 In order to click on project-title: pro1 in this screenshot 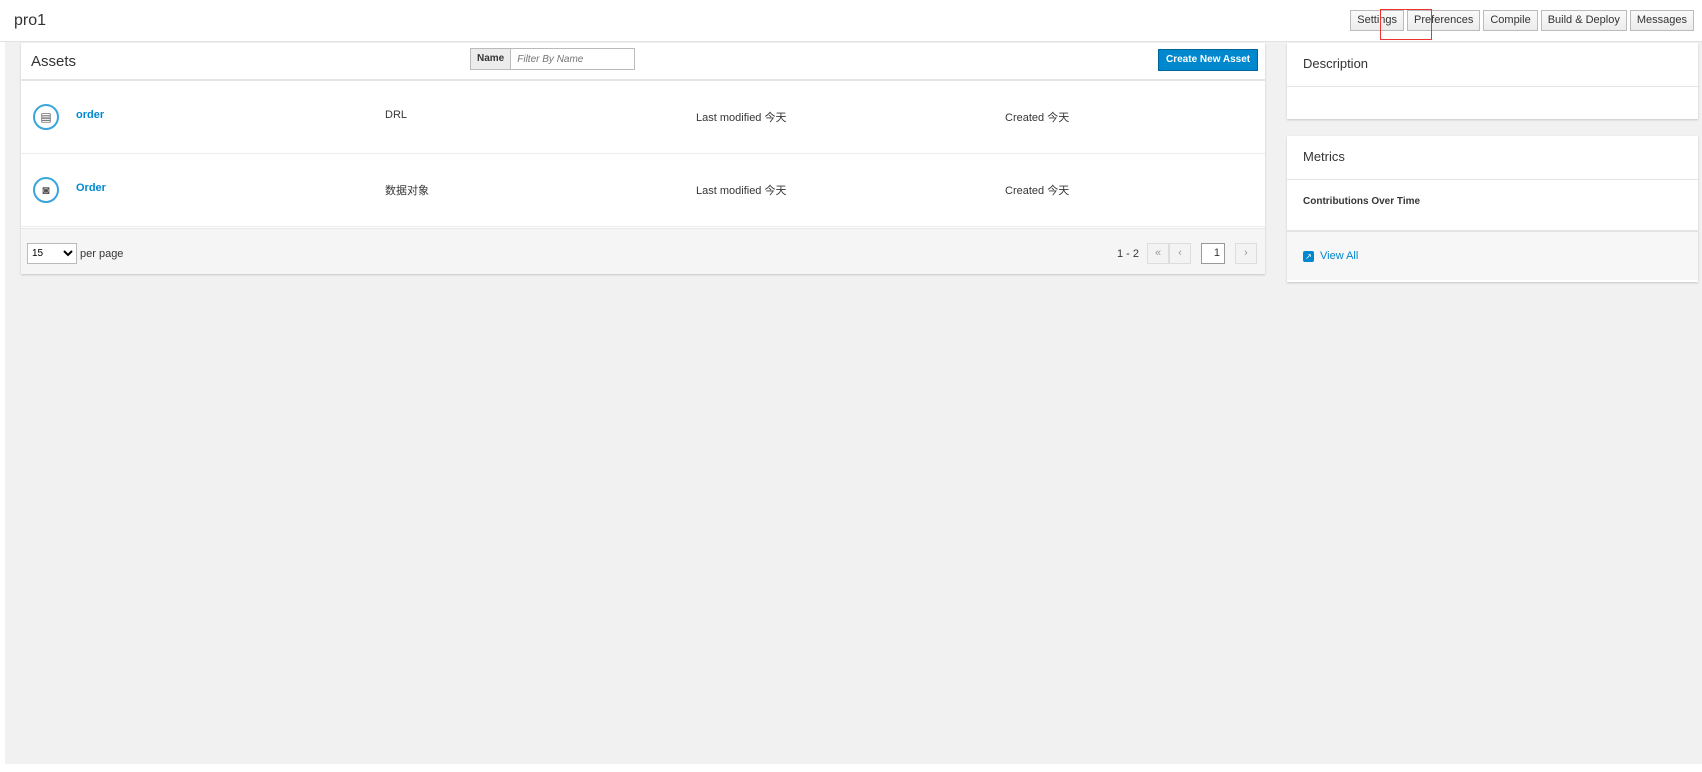, I will do `click(30, 20)`.